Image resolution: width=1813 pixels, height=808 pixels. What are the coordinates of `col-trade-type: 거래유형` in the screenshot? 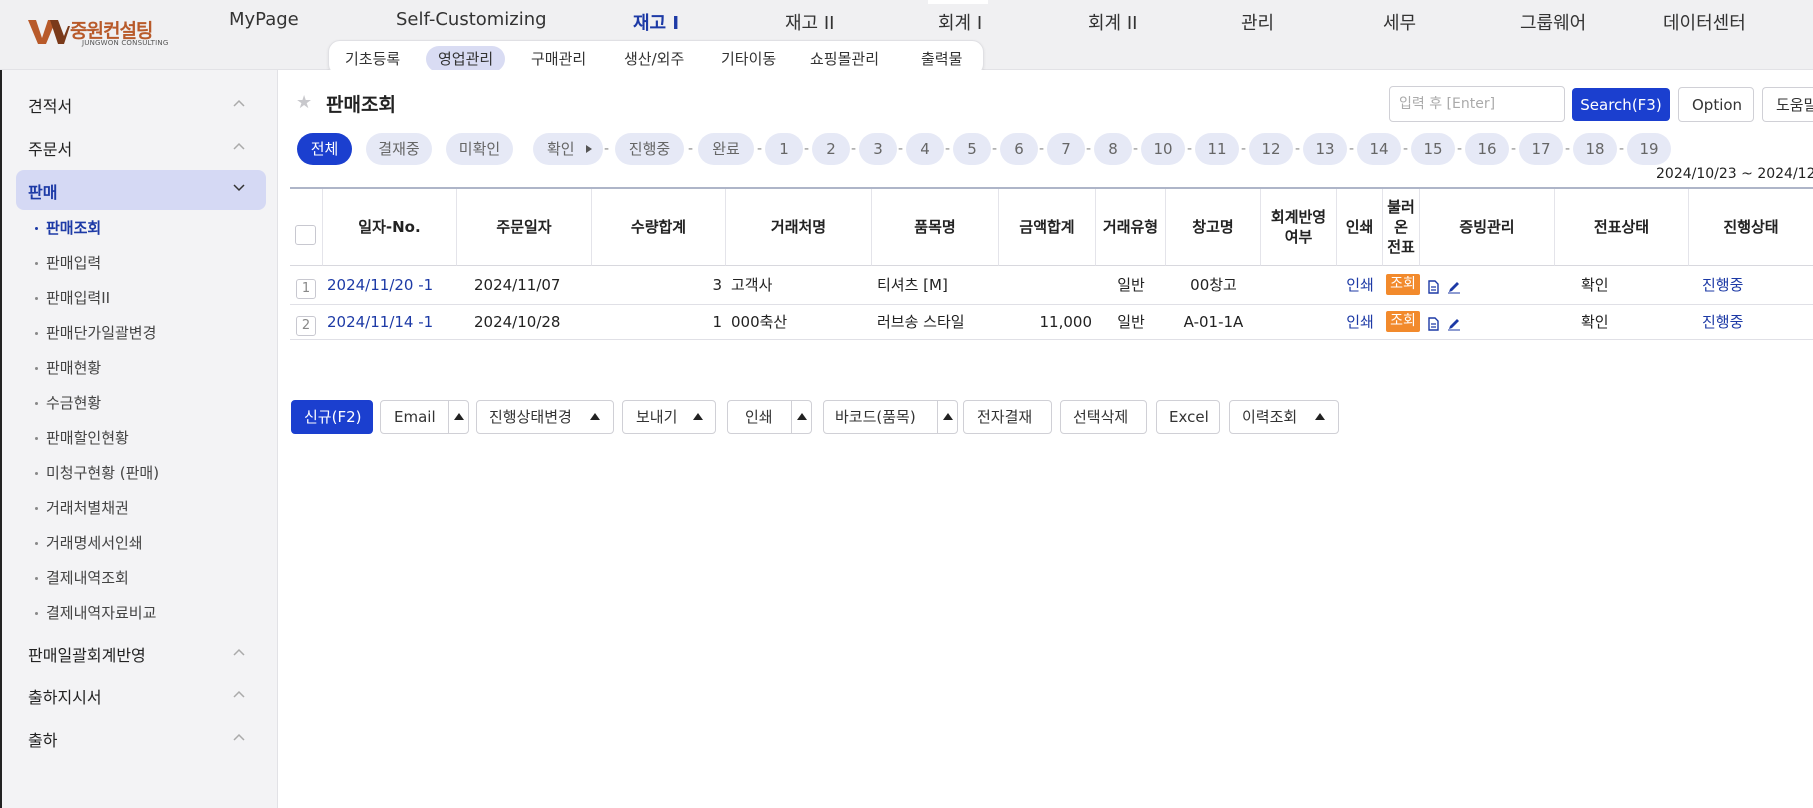 It's located at (1131, 227).